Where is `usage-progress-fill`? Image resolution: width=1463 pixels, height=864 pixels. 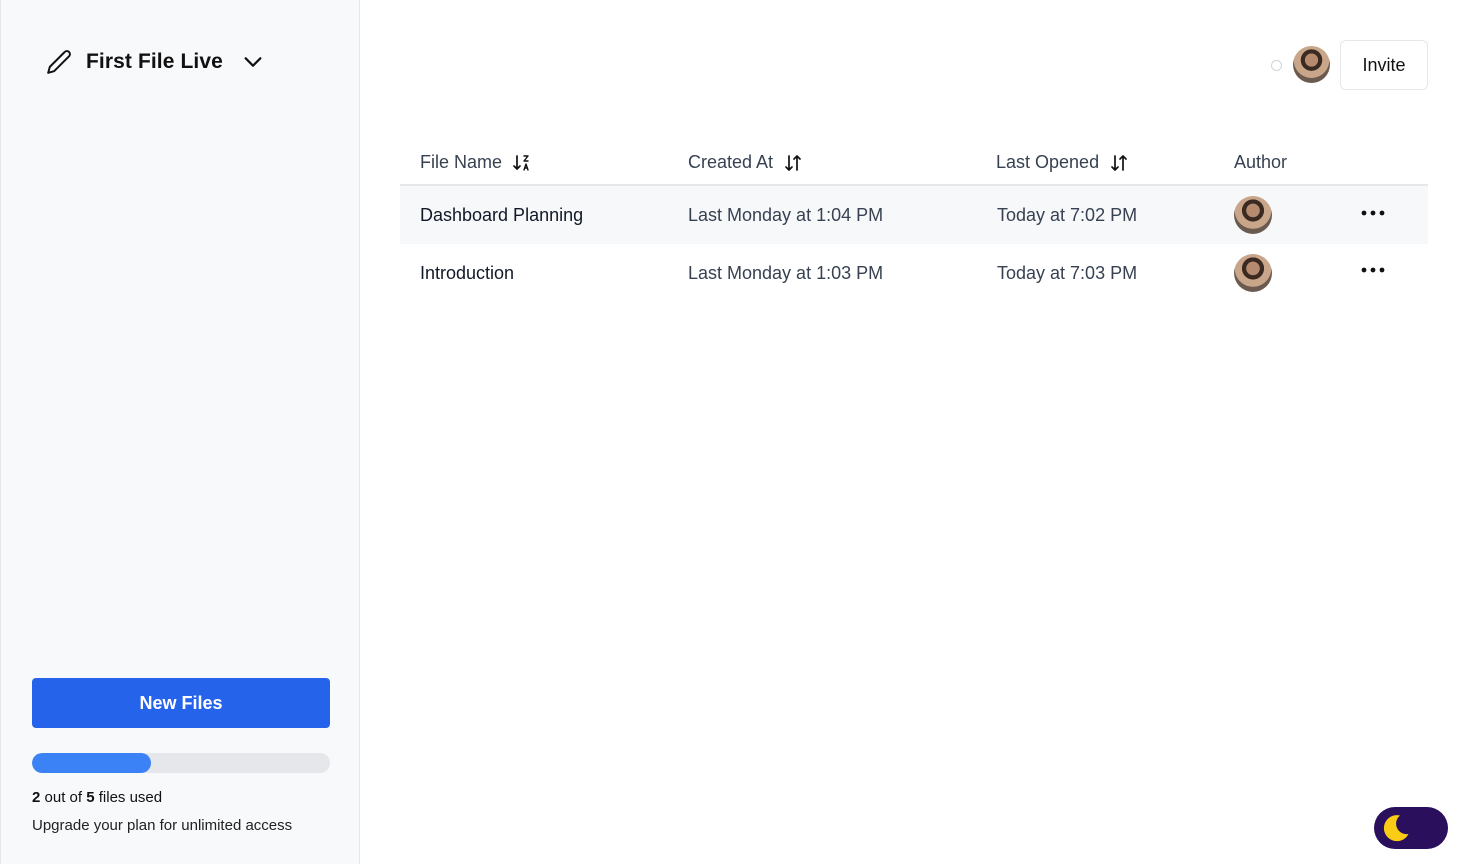 usage-progress-fill is located at coordinates (92, 763).